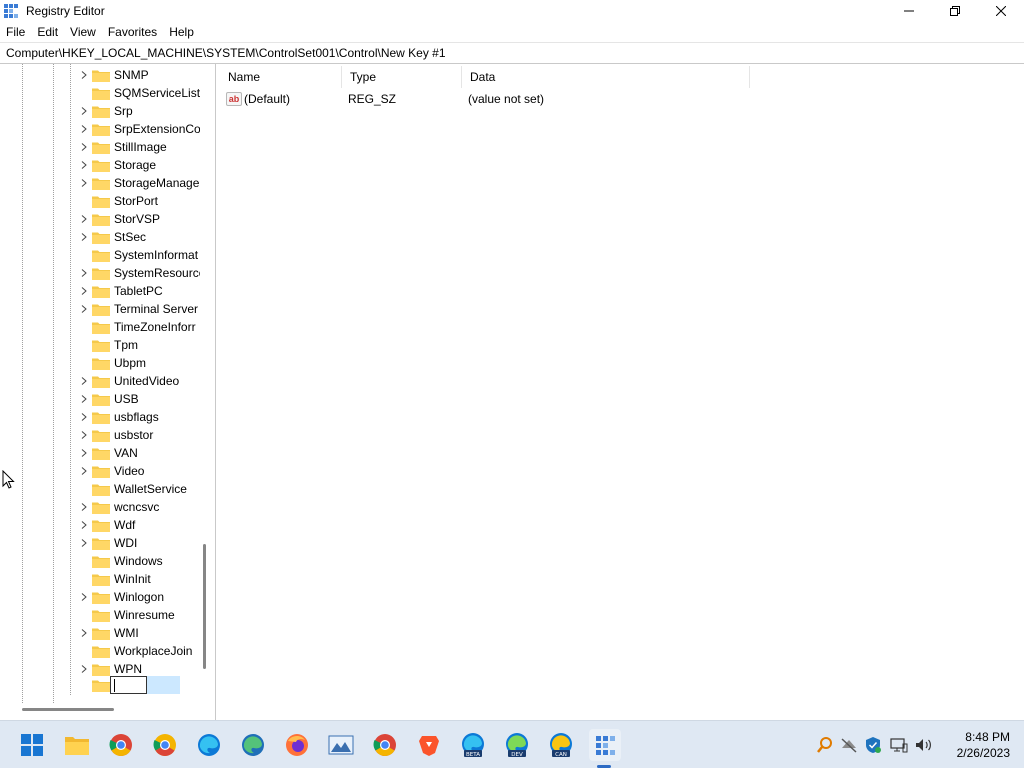 This screenshot has width=1024, height=769. What do you see at coordinates (100, 633) in the screenshot?
I see `tree-item: WMI` at bounding box center [100, 633].